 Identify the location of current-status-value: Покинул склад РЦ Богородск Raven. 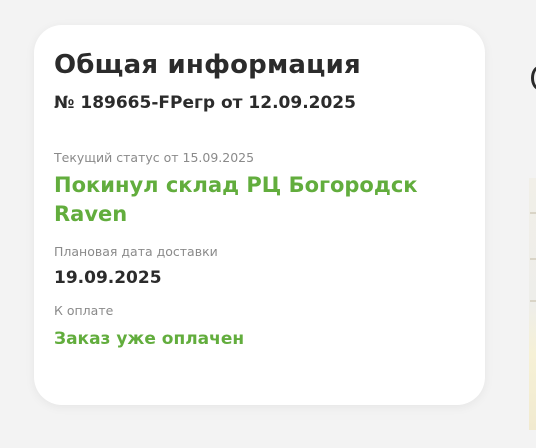
(236, 199).